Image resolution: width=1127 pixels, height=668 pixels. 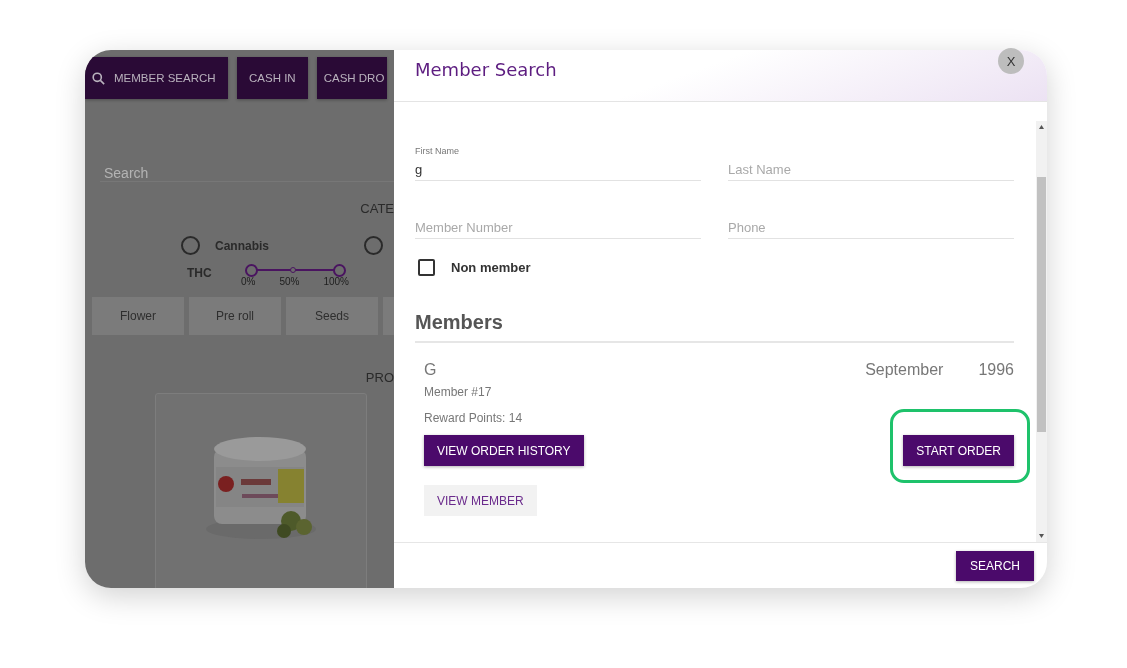 I want to click on action-button: VIEW MEMBER, so click(x=480, y=500).